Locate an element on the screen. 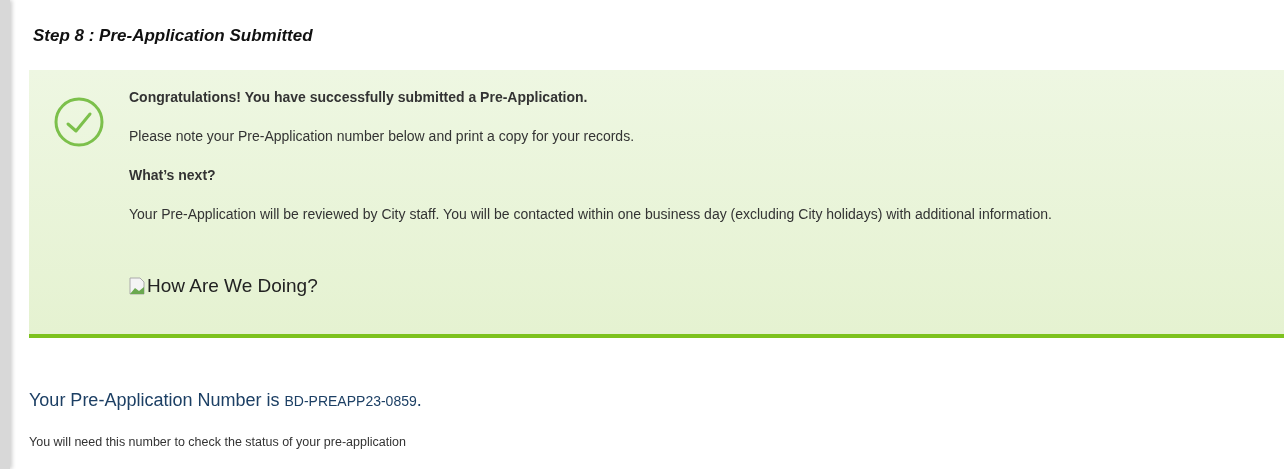 Image resolution: width=1284 pixels, height=469 pixels. broken-image-icon is located at coordinates (137, 286).